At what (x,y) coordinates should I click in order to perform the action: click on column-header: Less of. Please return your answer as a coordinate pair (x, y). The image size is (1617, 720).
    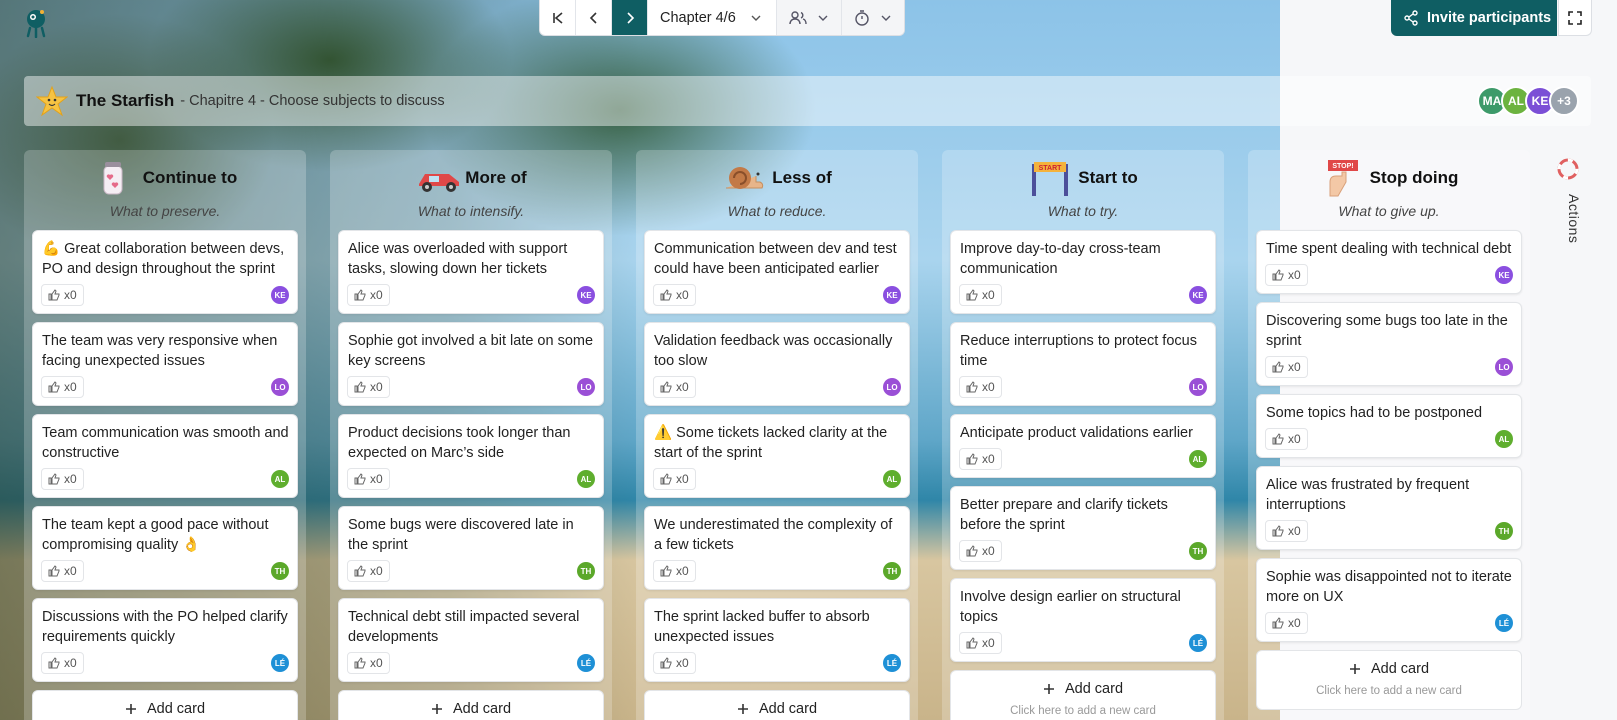
    Looking at the image, I should click on (777, 178).